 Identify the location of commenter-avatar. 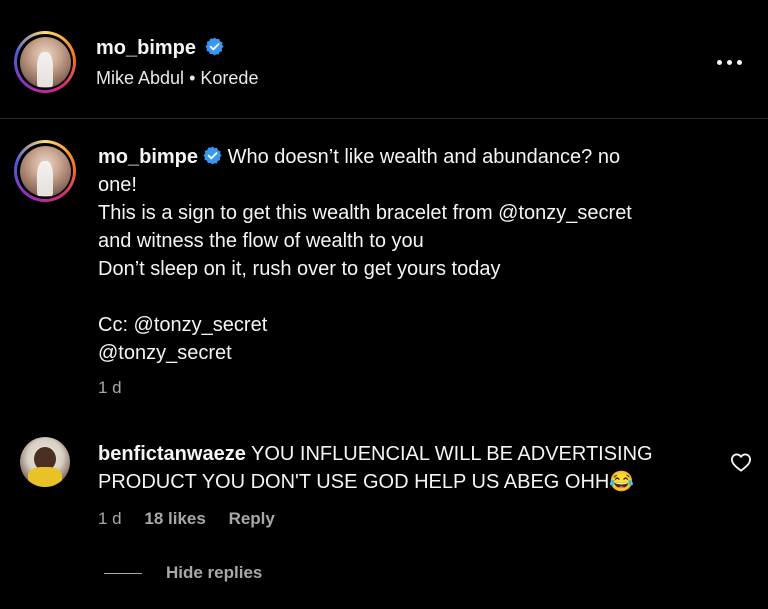
(45, 462).